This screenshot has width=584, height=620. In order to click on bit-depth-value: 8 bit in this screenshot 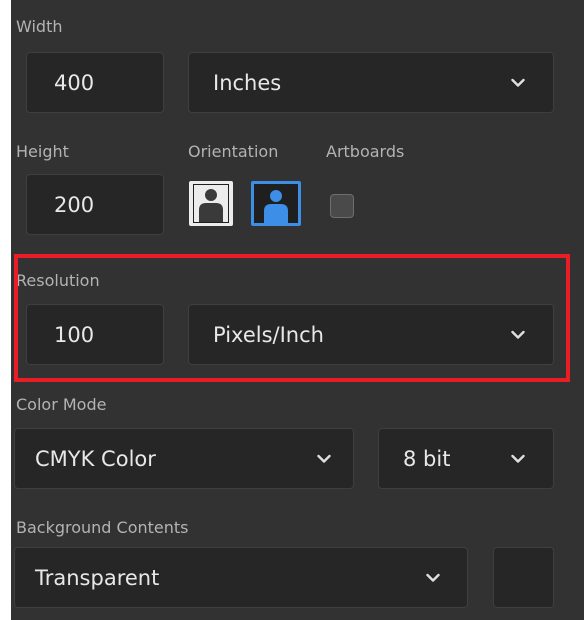, I will do `click(427, 458)`.